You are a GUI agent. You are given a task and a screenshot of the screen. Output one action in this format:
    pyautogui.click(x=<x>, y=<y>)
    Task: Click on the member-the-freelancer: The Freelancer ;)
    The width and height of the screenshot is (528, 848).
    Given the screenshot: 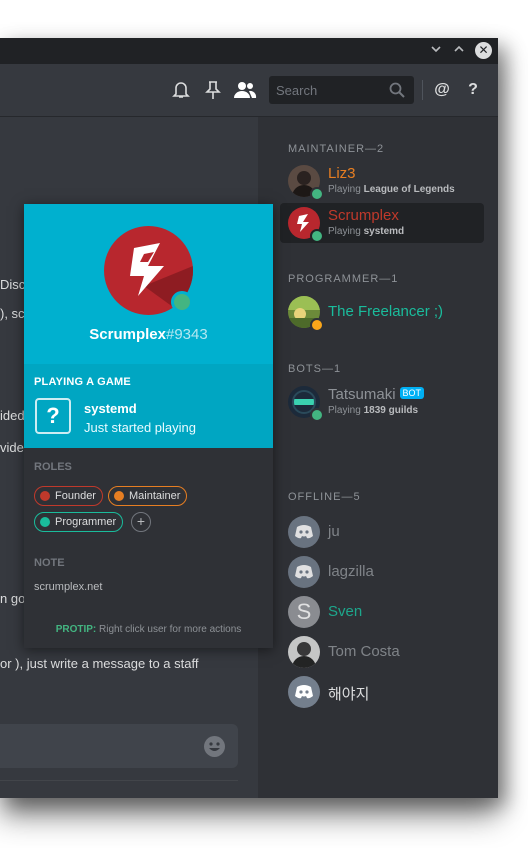 What is the action you would take?
    pyautogui.click(x=381, y=312)
    